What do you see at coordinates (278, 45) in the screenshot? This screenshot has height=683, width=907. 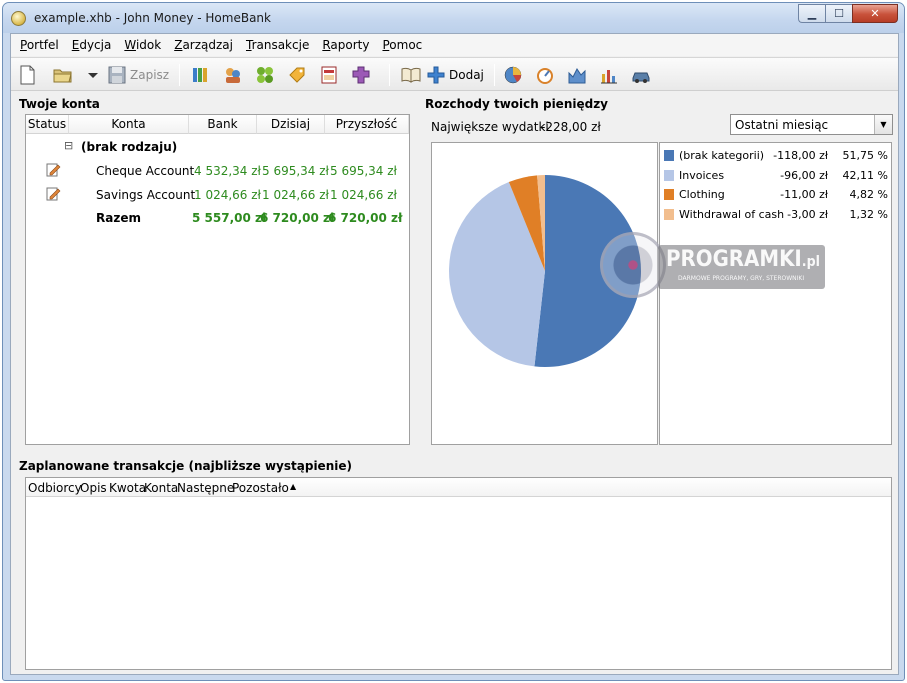 I see `menu-transakcje: Transakcje` at bounding box center [278, 45].